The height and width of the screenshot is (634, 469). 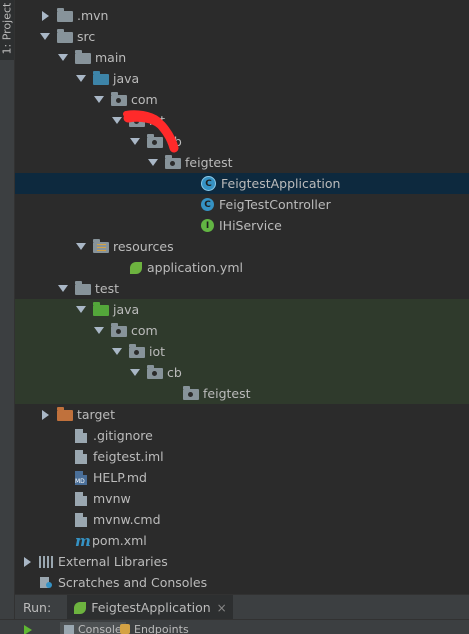 What do you see at coordinates (161, 628) in the screenshot?
I see `tab-endpoints-label: Endpoints` at bounding box center [161, 628].